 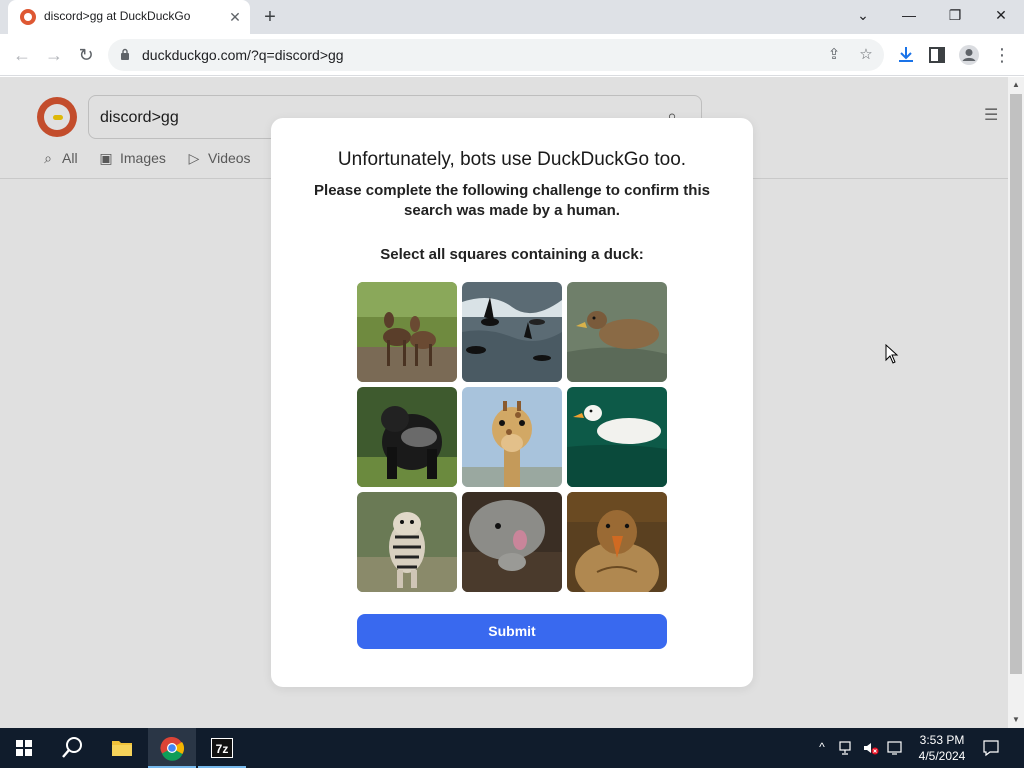 I want to click on tab-search-button: ⌄, so click(x=863, y=15).